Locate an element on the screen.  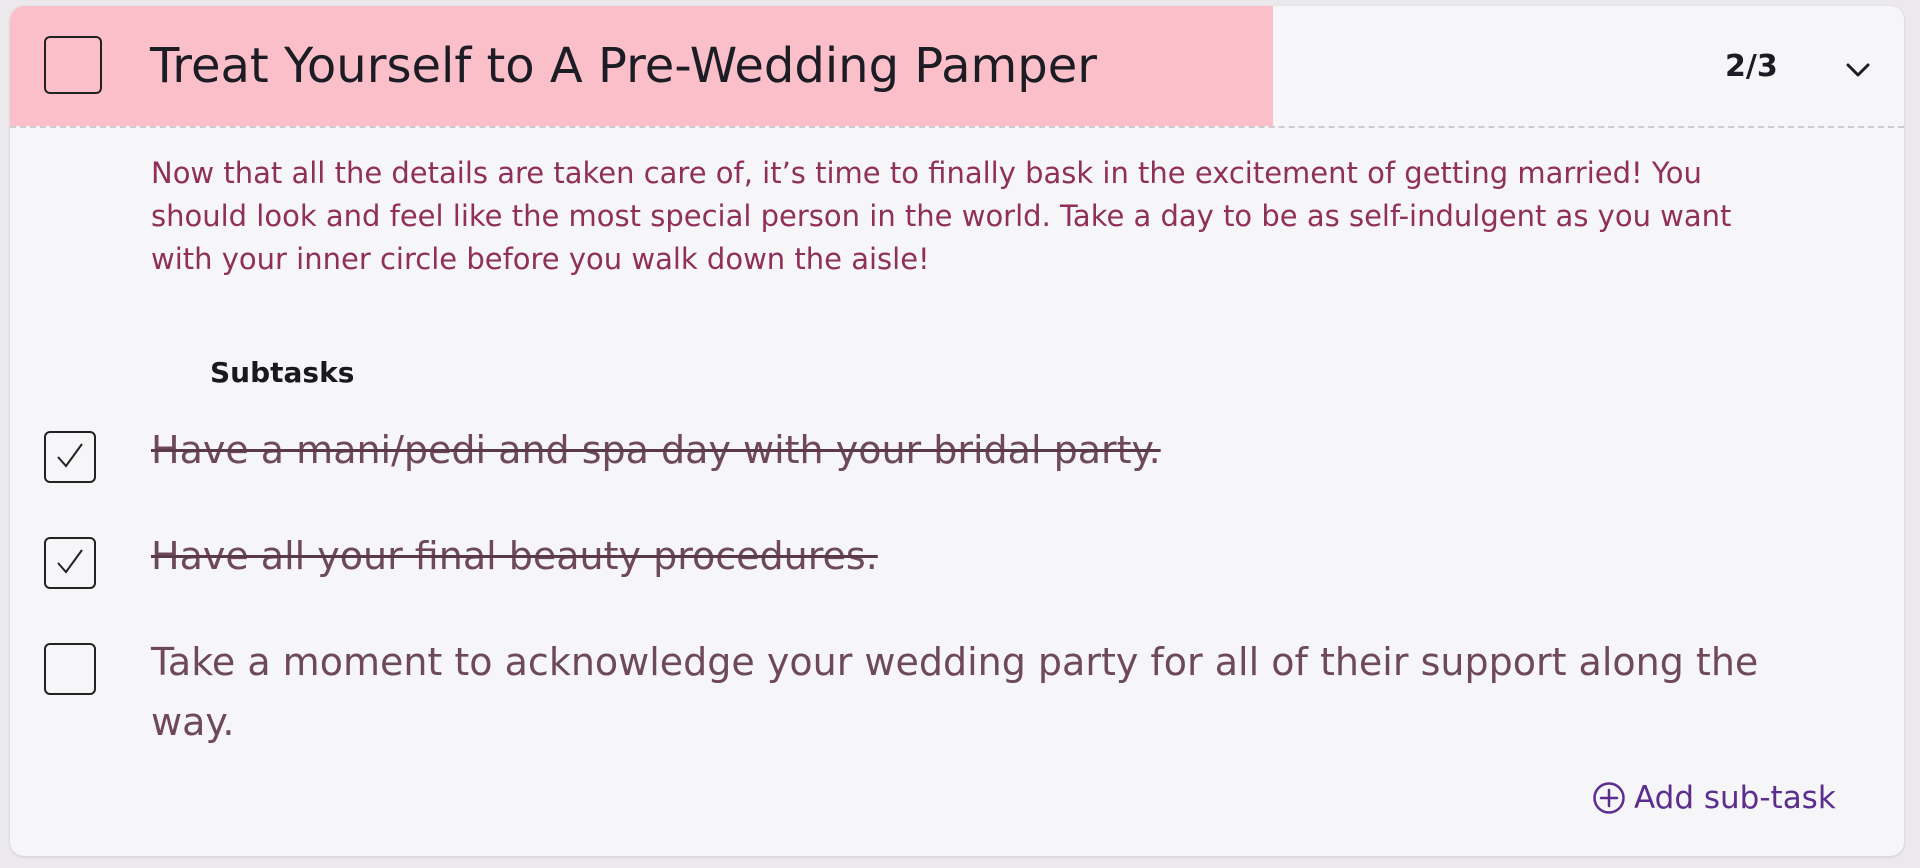
subtask-progress-count: 2/3 is located at coordinates (1751, 66).